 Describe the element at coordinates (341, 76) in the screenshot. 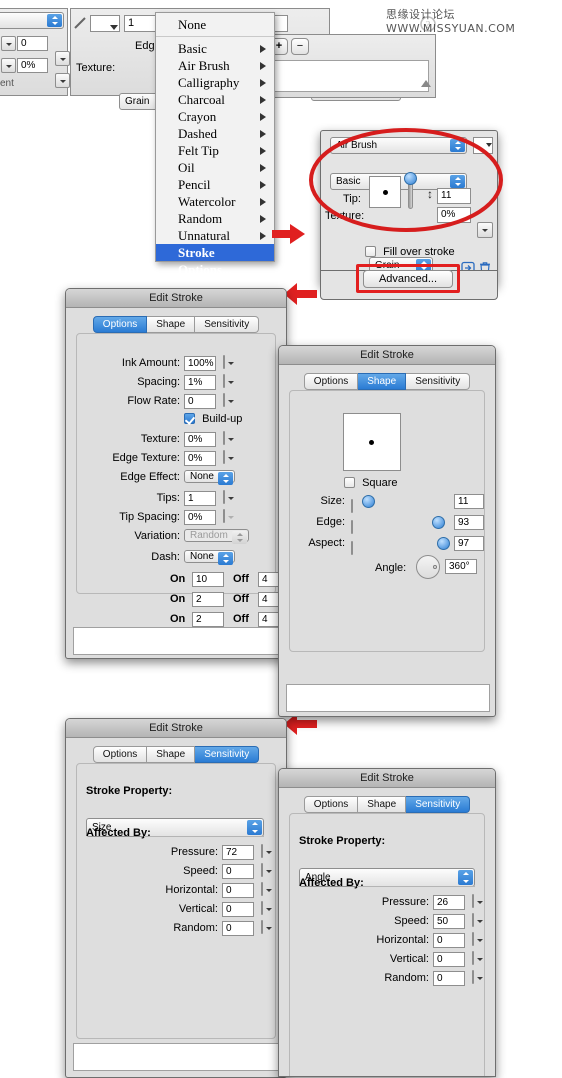

I see `layers-list` at that location.